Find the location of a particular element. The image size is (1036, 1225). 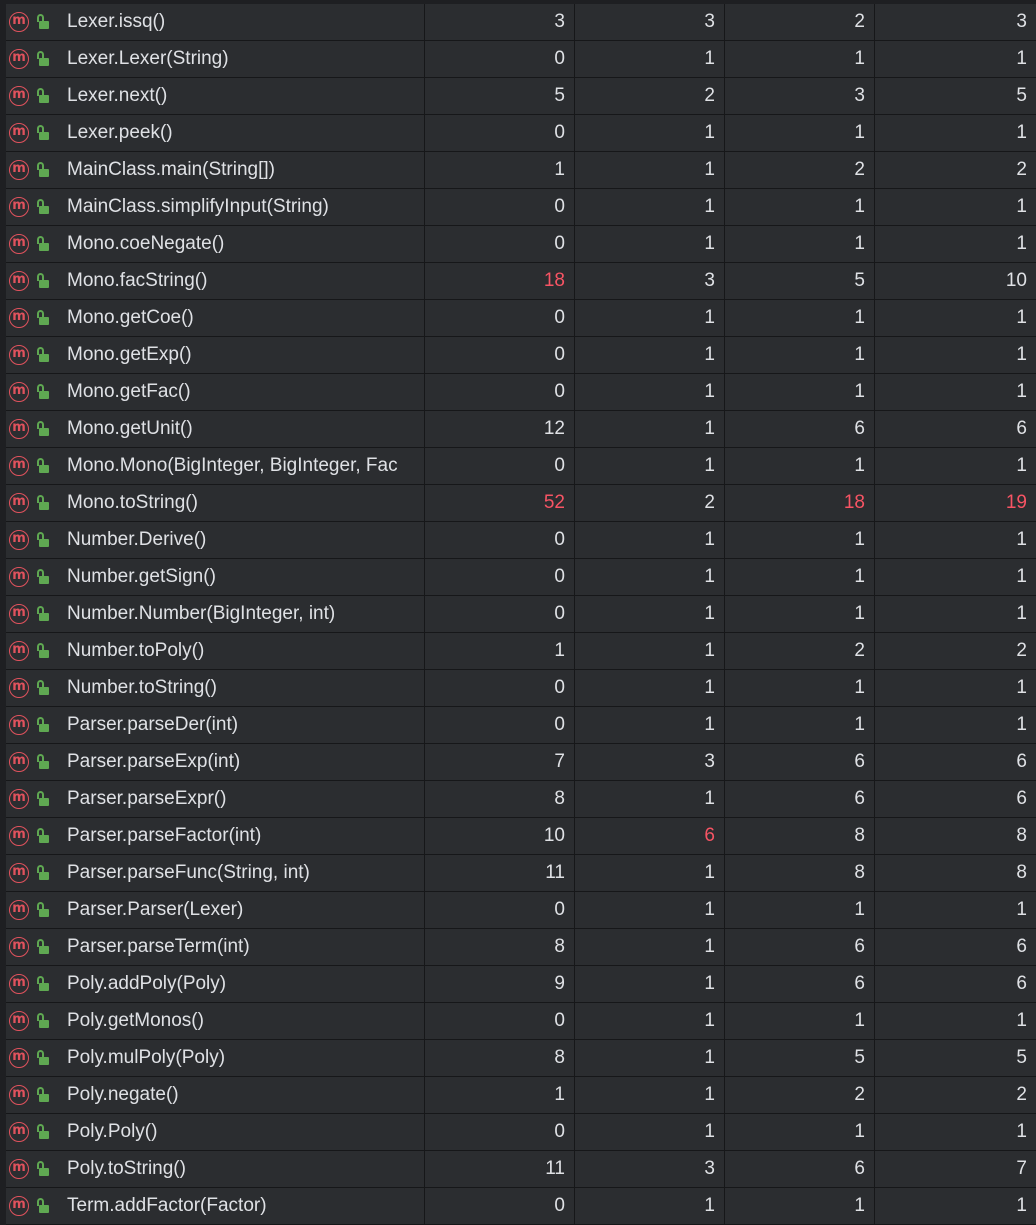

method-name-cell: m Term.addFactor(Factor) is located at coordinates (215, 1206).